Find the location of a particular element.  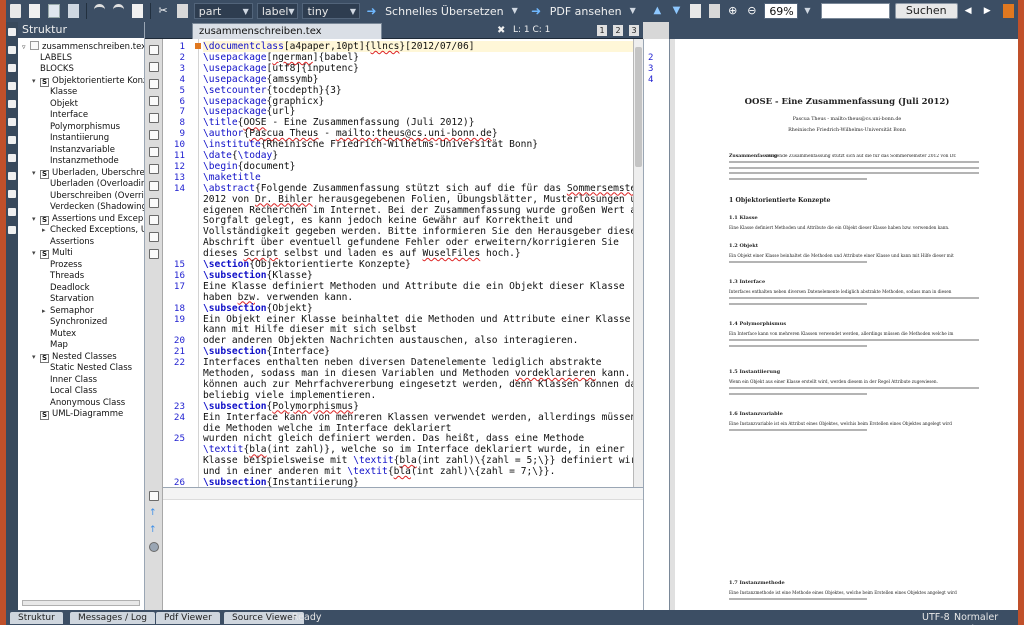

pdf-search-input is located at coordinates (855, 11).